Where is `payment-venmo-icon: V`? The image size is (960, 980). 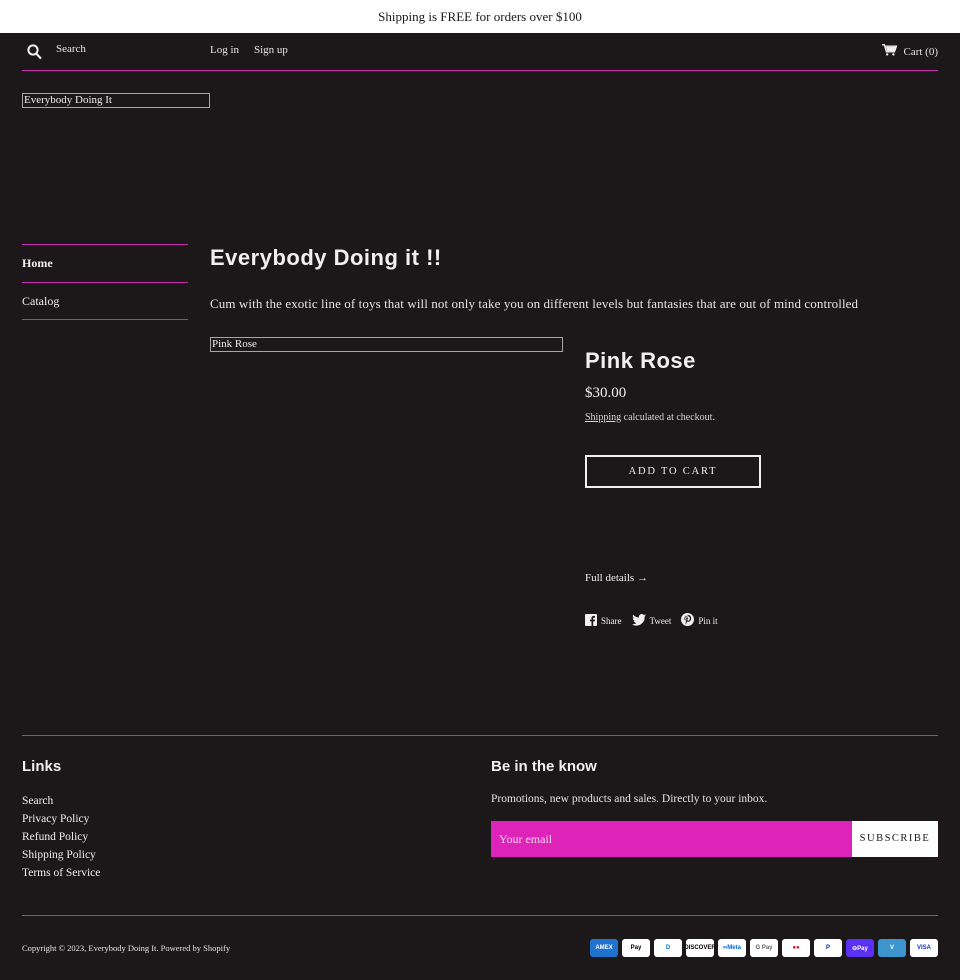
payment-venmo-icon: V is located at coordinates (892, 948).